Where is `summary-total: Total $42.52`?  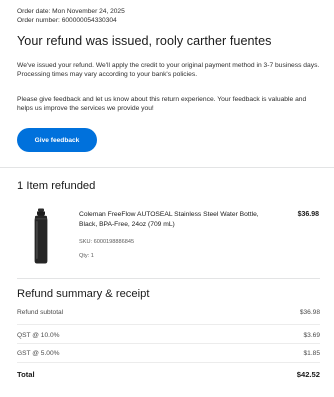 summary-total: Total $42.52 is located at coordinates (168, 374).